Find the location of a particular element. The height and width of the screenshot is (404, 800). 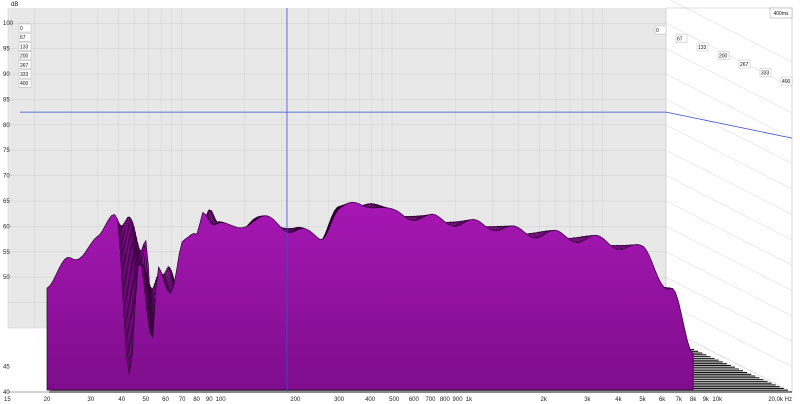

y-tick-label: 70 is located at coordinates (6, 177).